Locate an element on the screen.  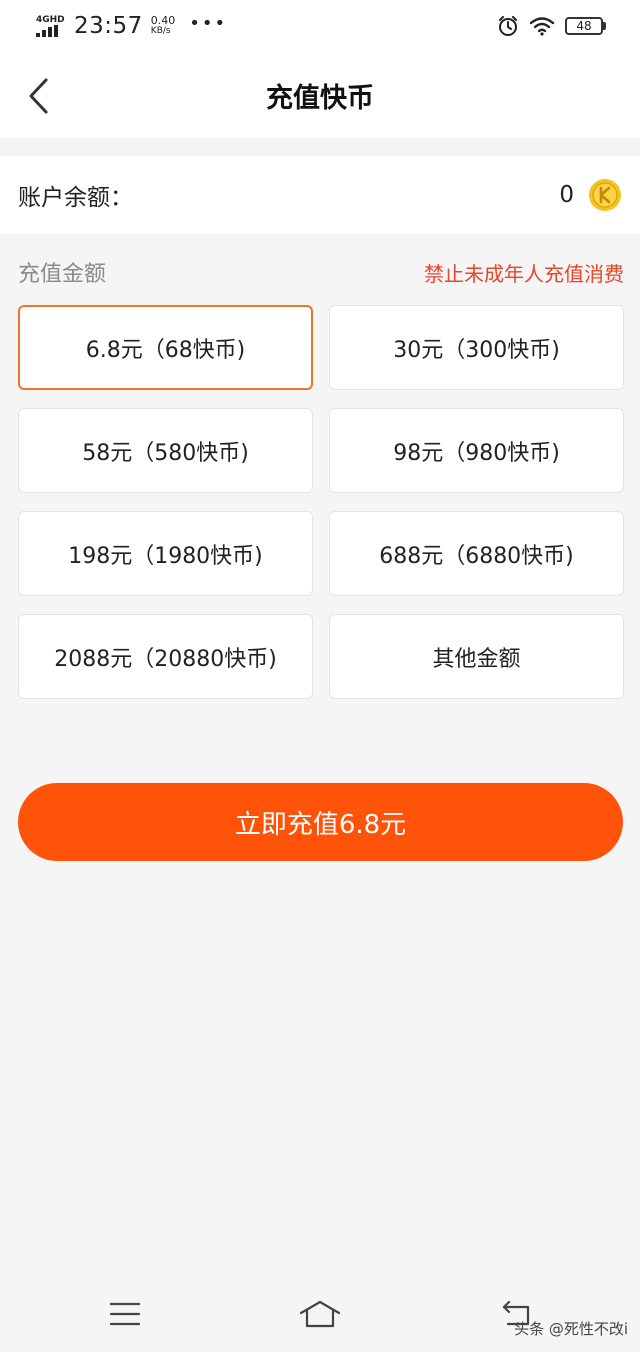
balance-right: 0 is located at coordinates (590, 195).